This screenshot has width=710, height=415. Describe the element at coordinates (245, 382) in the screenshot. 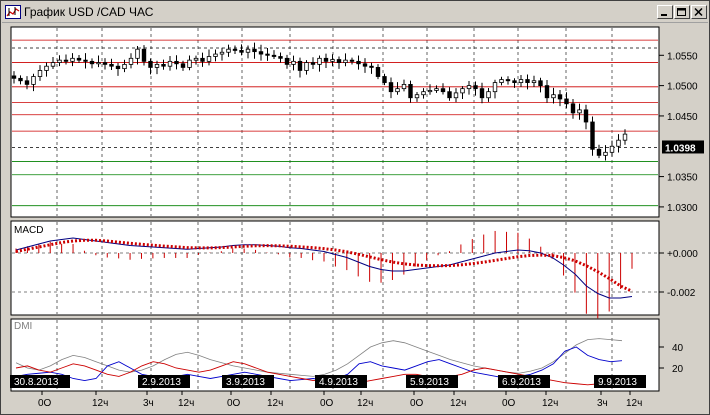

I see `svg-text: 3.9.2013` at that location.